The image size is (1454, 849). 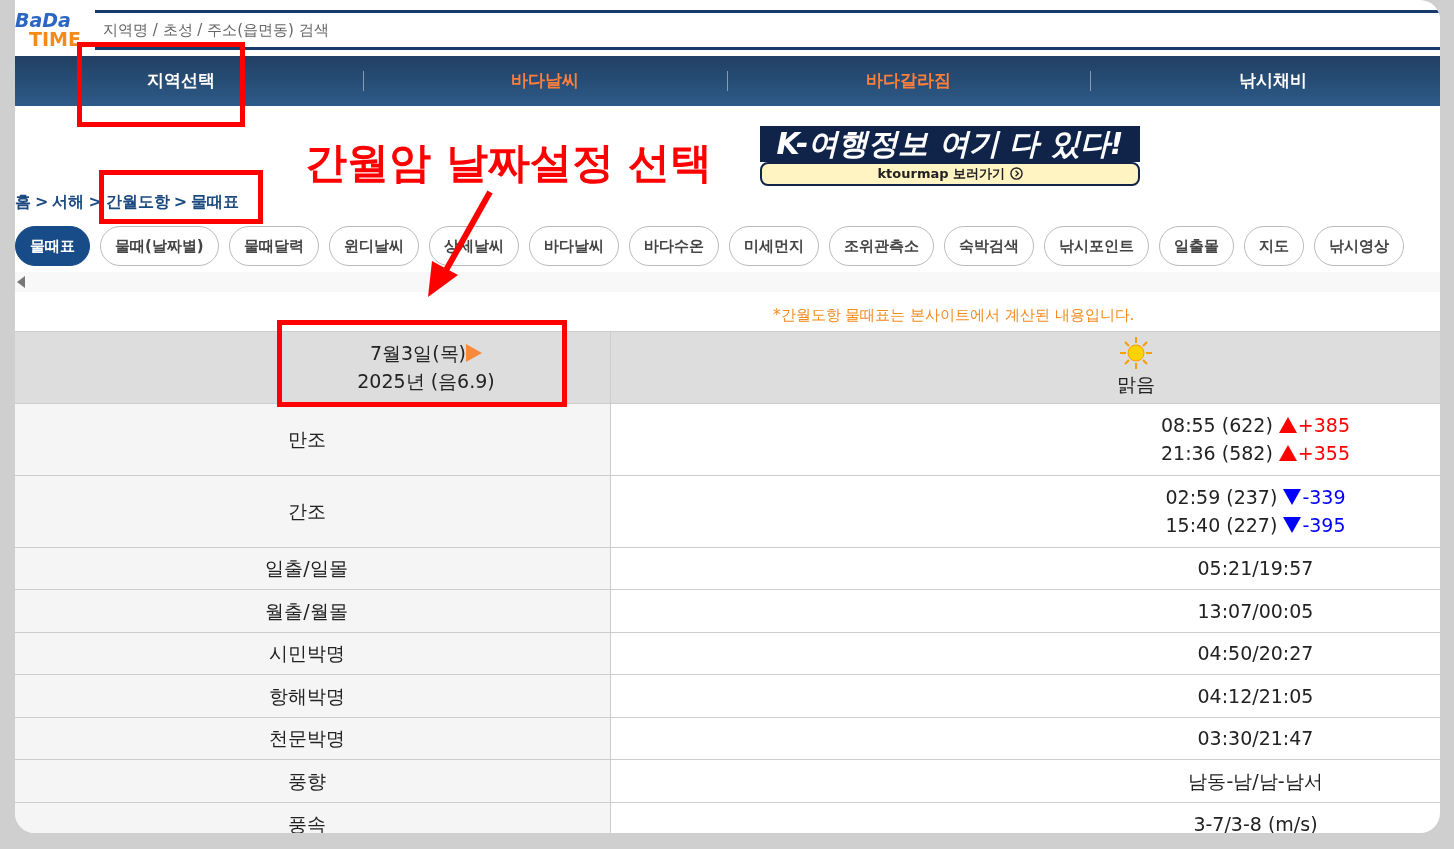 I want to click on year-text: 2025년 (음6.9), so click(x=426, y=381).